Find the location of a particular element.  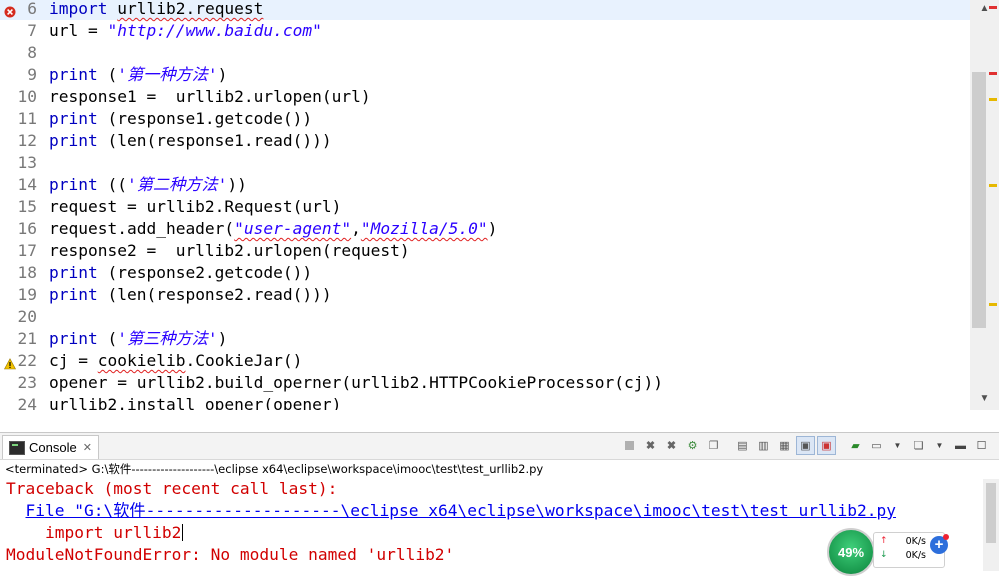

clear-console-icon: ▤ is located at coordinates (742, 445).